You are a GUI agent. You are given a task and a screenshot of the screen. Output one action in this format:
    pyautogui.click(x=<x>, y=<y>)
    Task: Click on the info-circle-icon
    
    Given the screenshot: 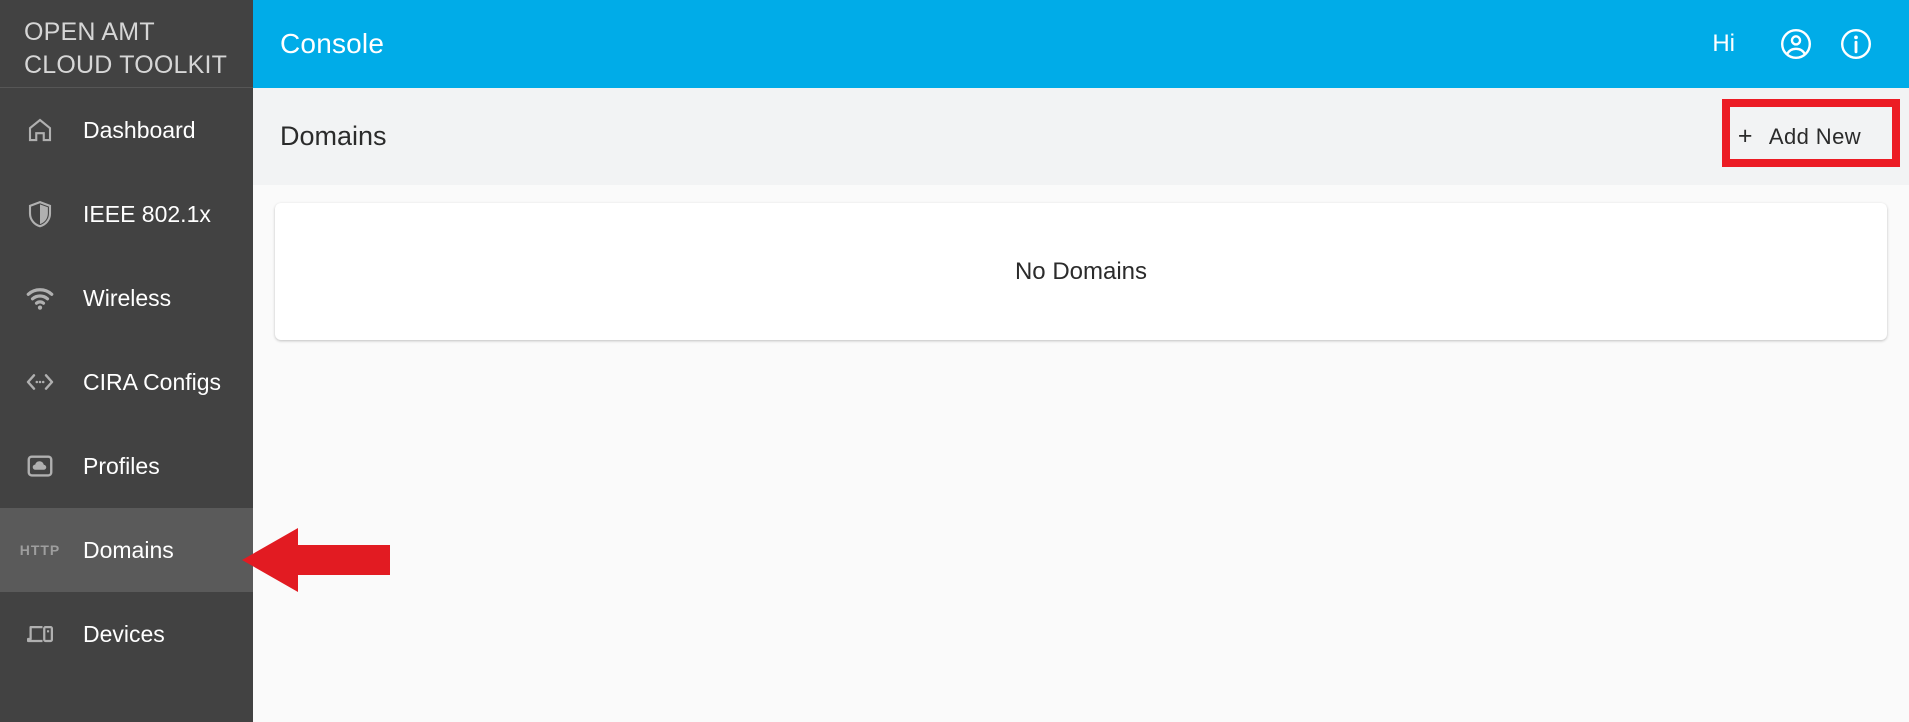 What is the action you would take?
    pyautogui.click(x=1856, y=44)
    